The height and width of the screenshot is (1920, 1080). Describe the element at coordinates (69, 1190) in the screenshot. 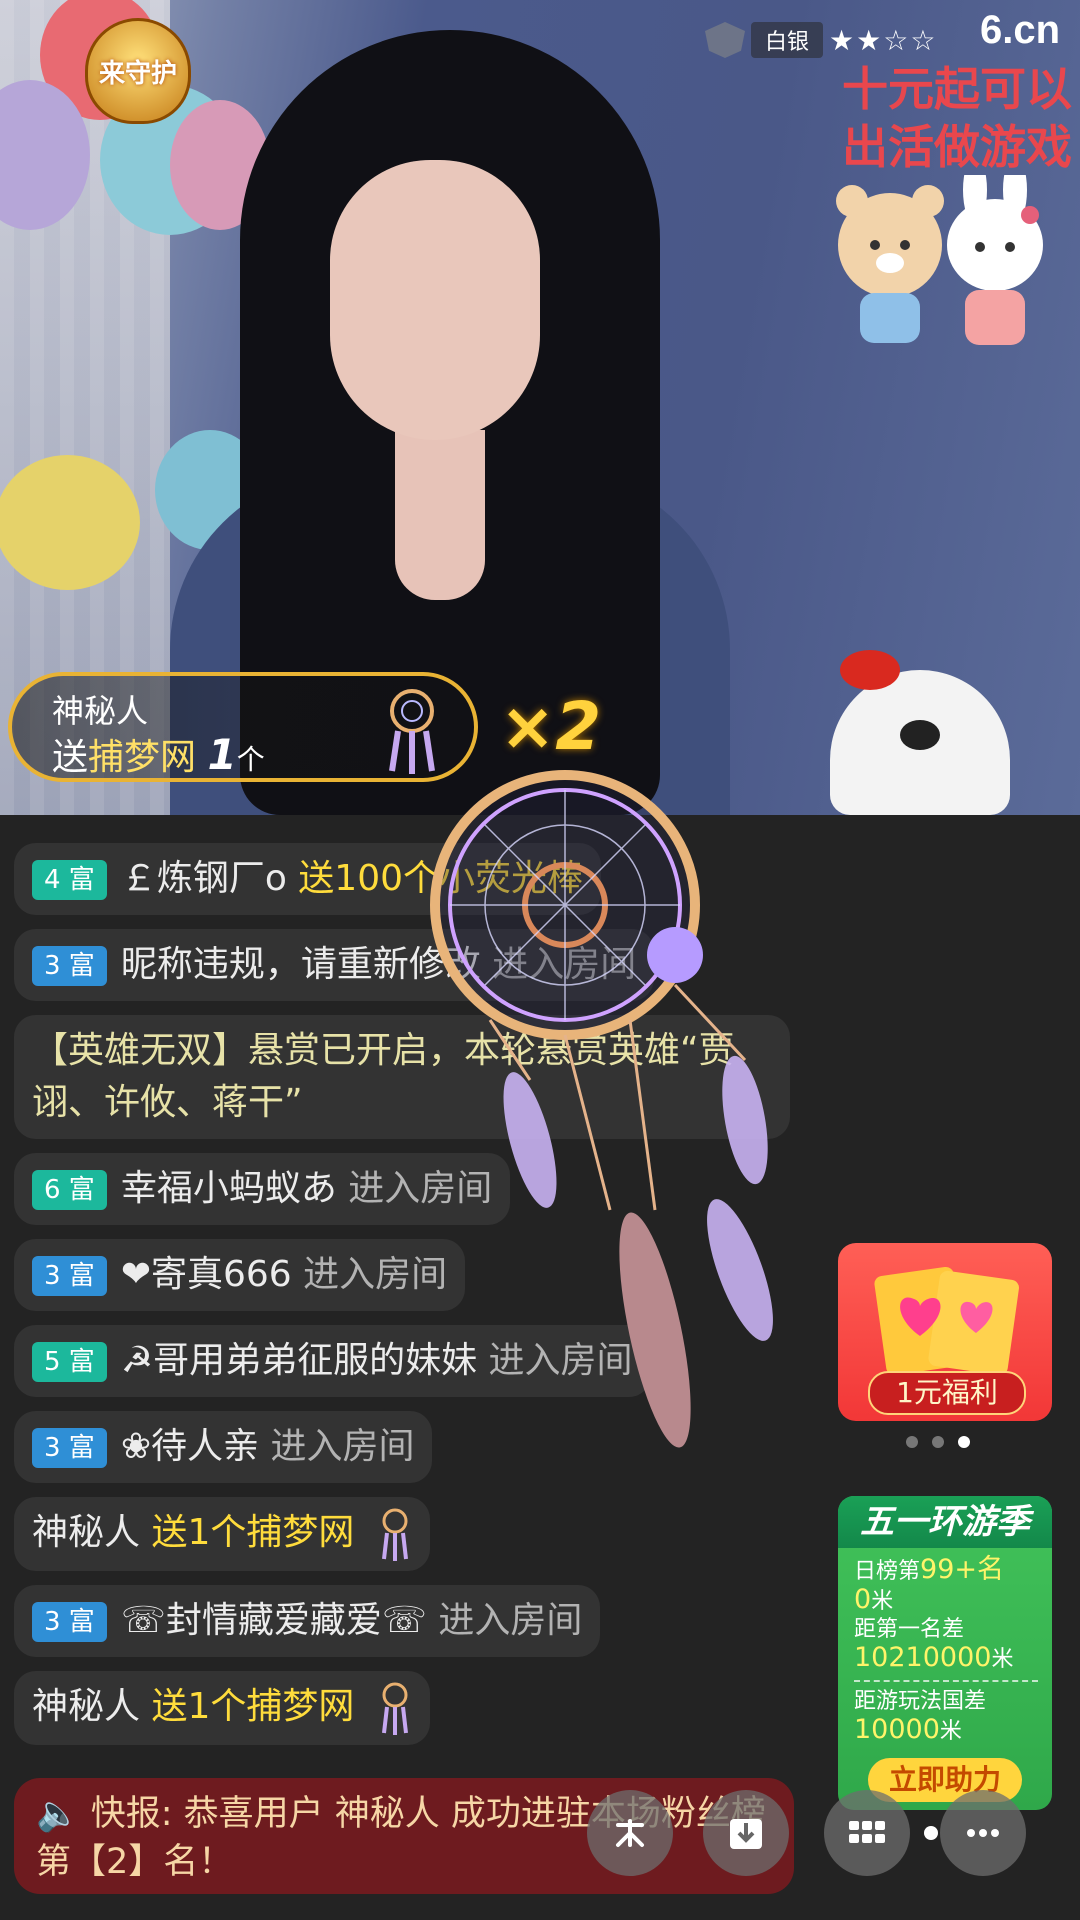

I see `rich-level-badge: 6 富` at that location.